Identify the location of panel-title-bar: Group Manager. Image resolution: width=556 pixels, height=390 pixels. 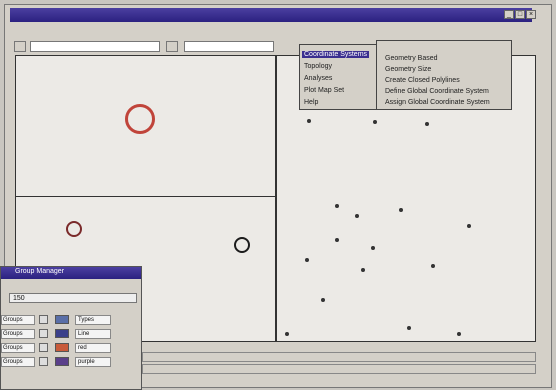
(71, 273).